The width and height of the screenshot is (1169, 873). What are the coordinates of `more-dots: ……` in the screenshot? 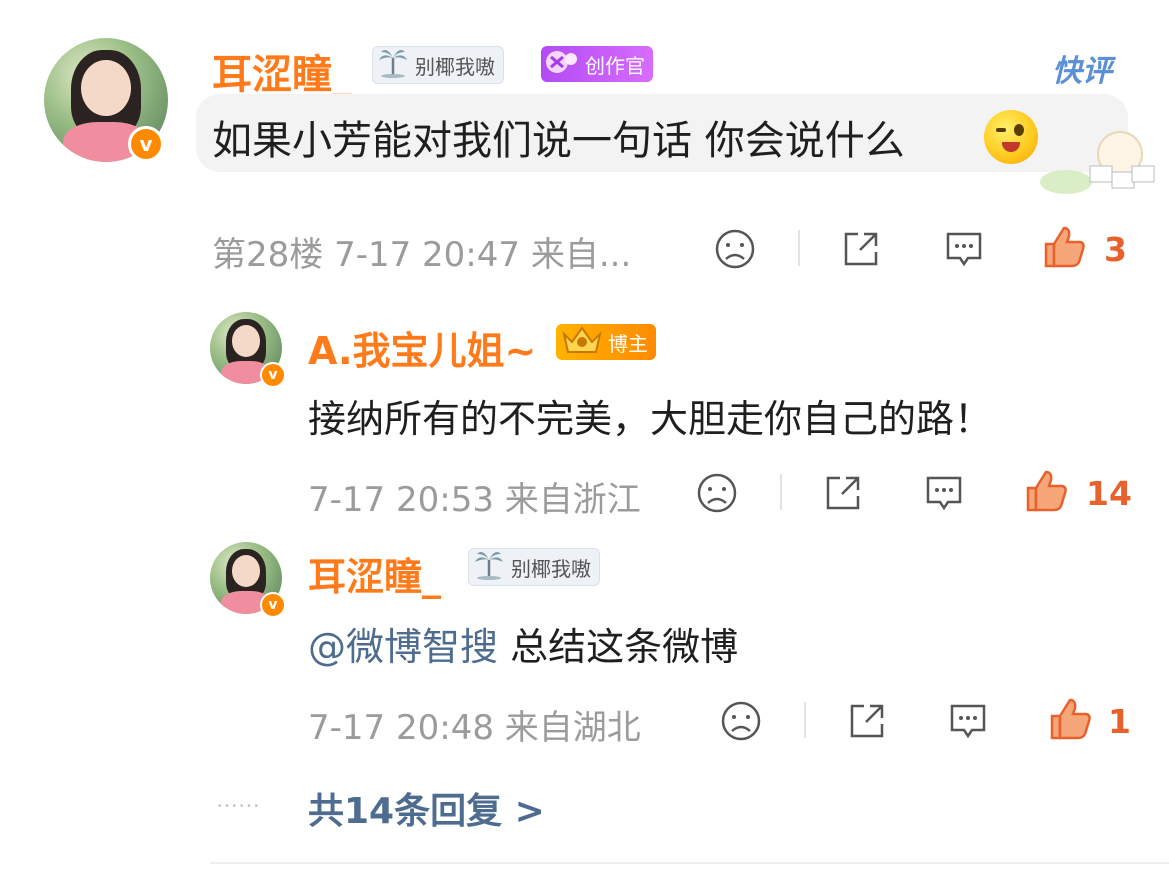 It's located at (238, 800).